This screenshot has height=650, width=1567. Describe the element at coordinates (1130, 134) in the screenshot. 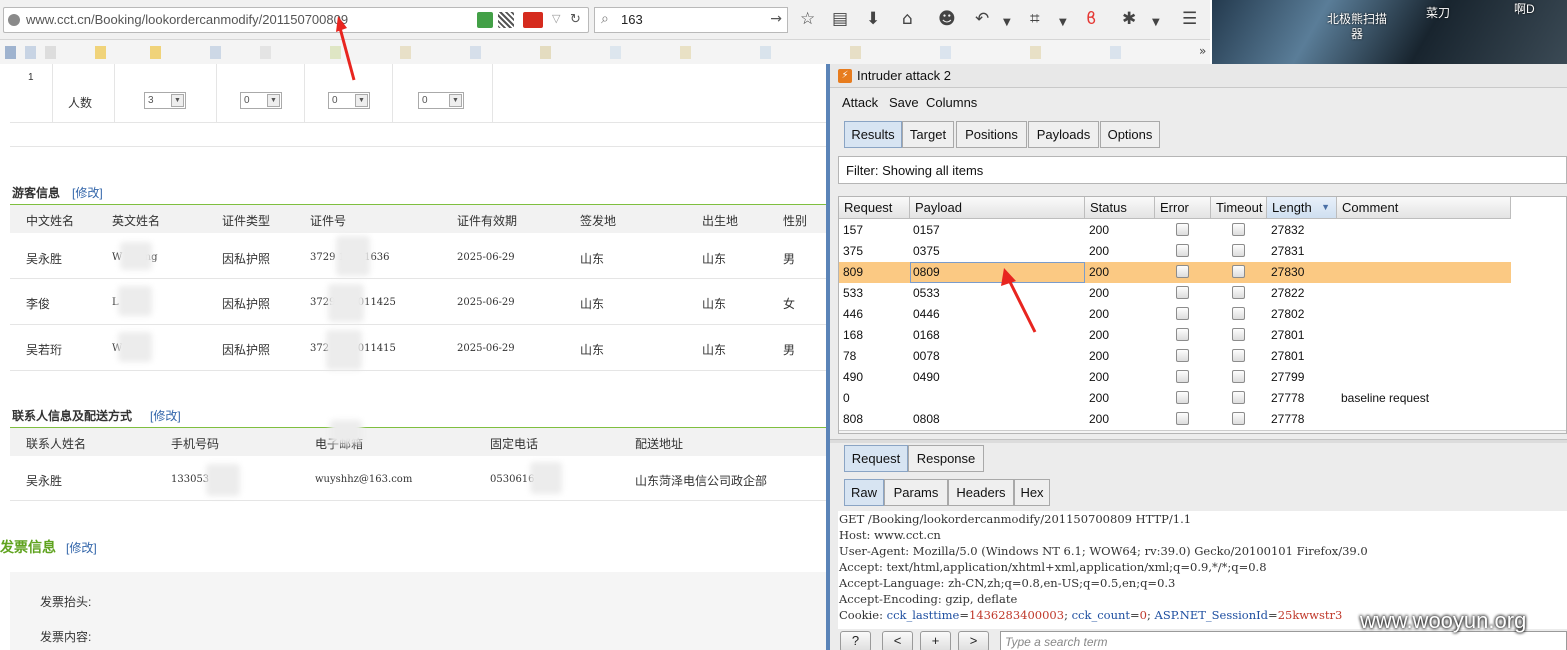

I see `tab-options: Options` at that location.